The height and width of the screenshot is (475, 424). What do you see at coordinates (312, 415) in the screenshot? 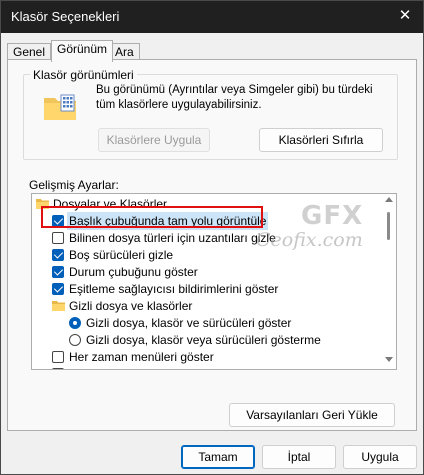
I see `restore-defaults-button: Varsayılanları Geri Yükle` at bounding box center [312, 415].